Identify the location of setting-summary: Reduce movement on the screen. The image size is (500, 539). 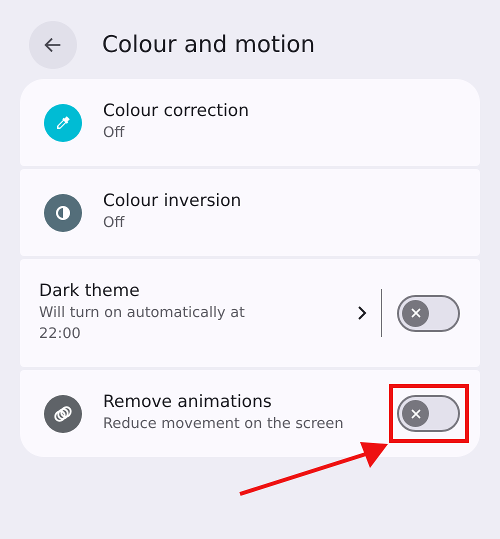
(224, 424).